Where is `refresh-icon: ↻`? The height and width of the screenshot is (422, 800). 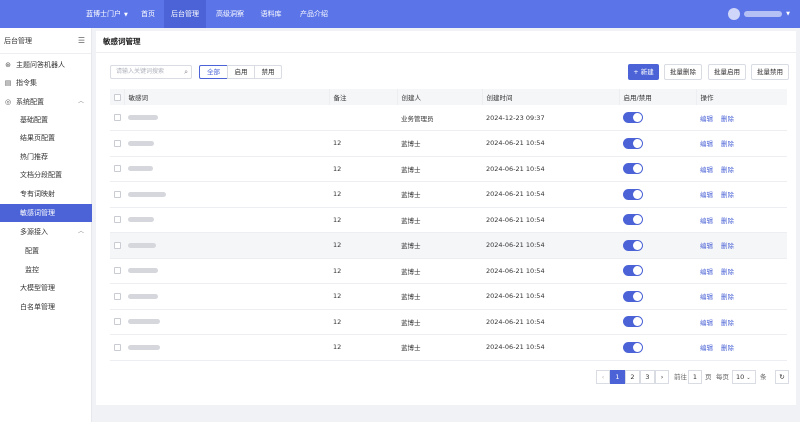 refresh-icon: ↻ is located at coordinates (782, 377).